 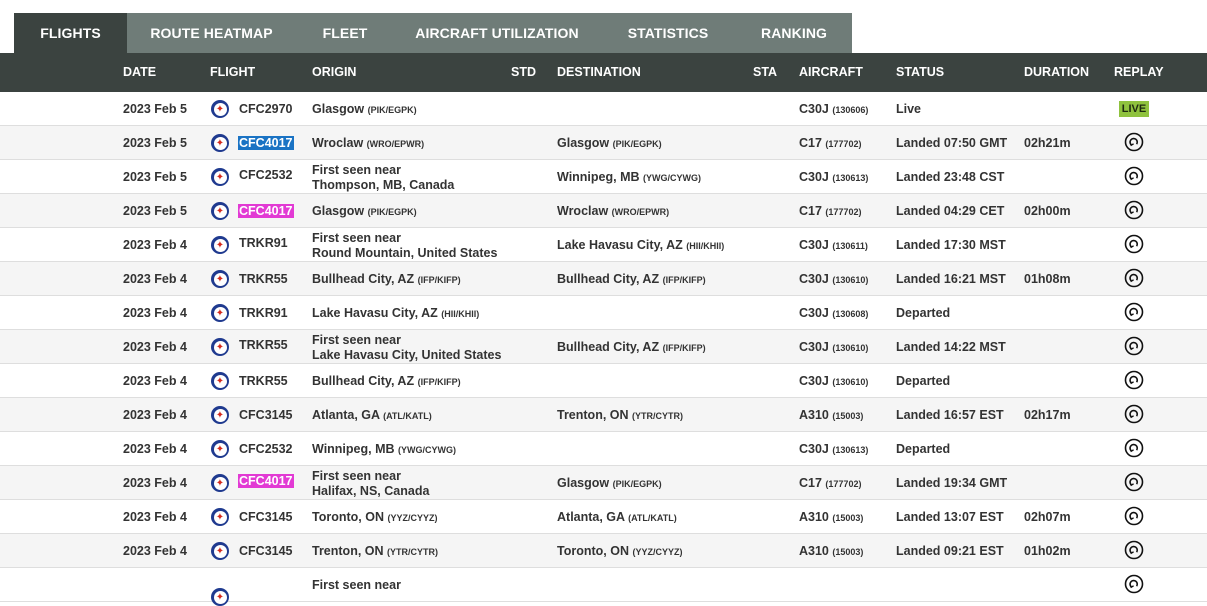 I want to click on destination-code: (PIK/EGPK), so click(x=637, y=144).